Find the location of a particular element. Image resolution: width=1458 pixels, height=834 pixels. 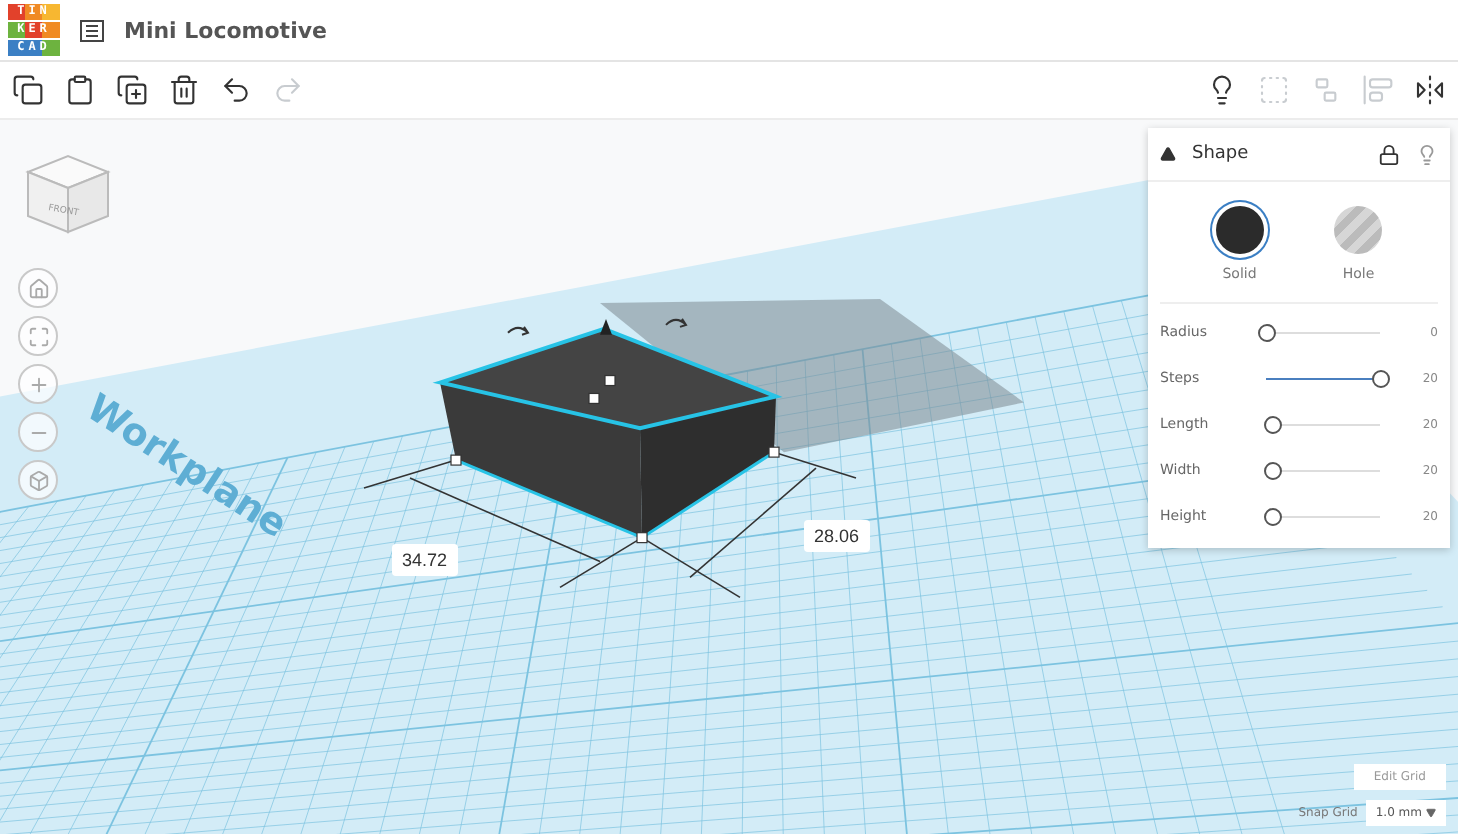

copy-button is located at coordinates (28, 90).